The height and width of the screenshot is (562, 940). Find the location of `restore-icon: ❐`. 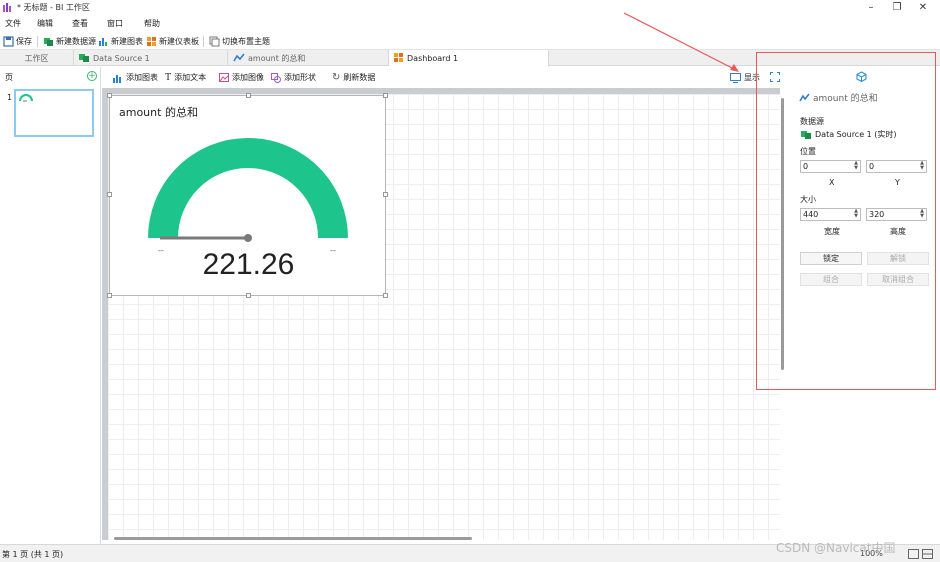

restore-icon: ❐ is located at coordinates (897, 7).